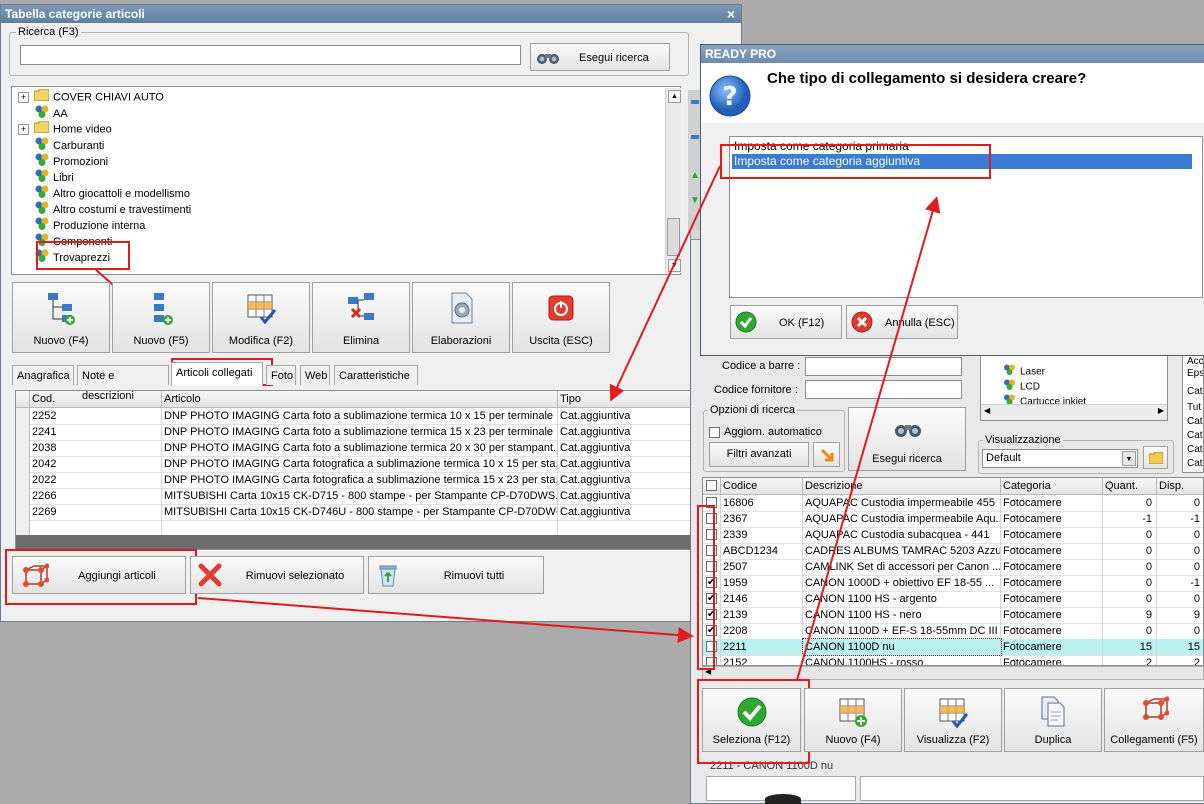 The width and height of the screenshot is (1204, 804). I want to click on tree-item: LCD, so click(1021, 386).